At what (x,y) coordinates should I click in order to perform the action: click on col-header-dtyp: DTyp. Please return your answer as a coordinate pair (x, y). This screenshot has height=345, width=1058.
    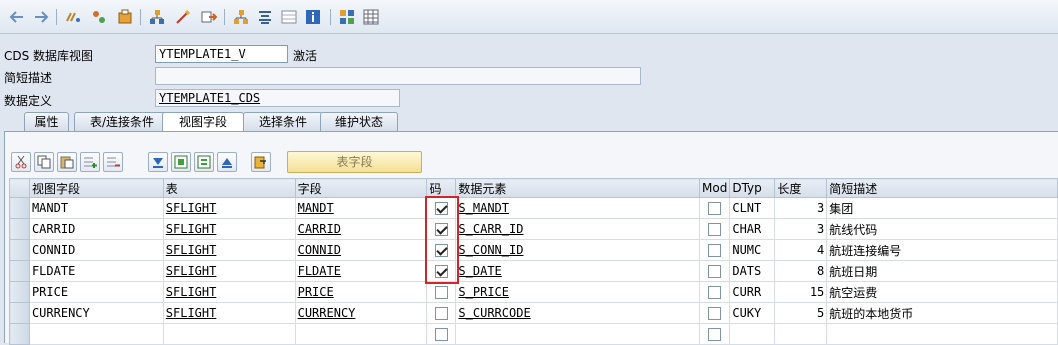
    Looking at the image, I should click on (752, 188).